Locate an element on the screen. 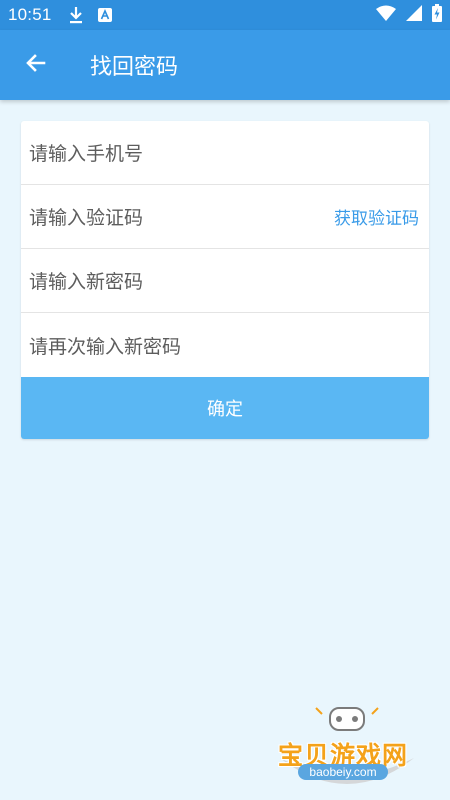 Image resolution: width=450 pixels, height=800 pixels. a-notification-icon is located at coordinates (104, 15).